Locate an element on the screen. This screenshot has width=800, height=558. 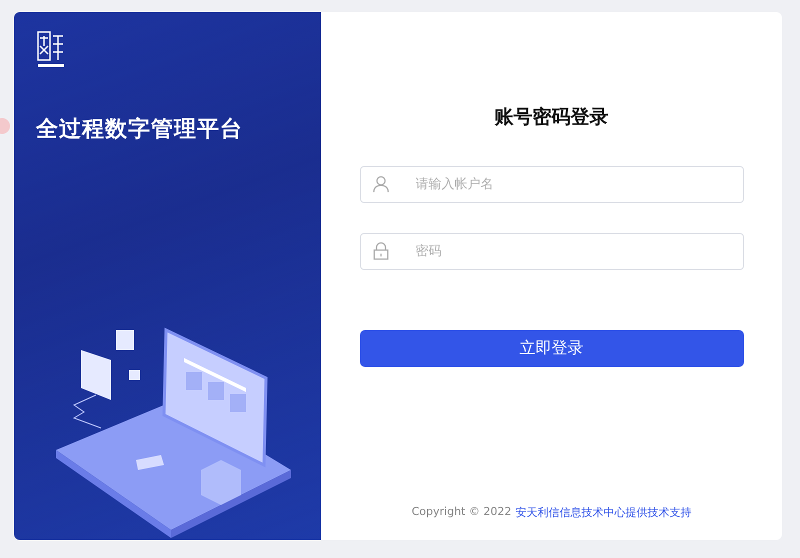
platform-title: 全过程数字管理平台 is located at coordinates (140, 130).